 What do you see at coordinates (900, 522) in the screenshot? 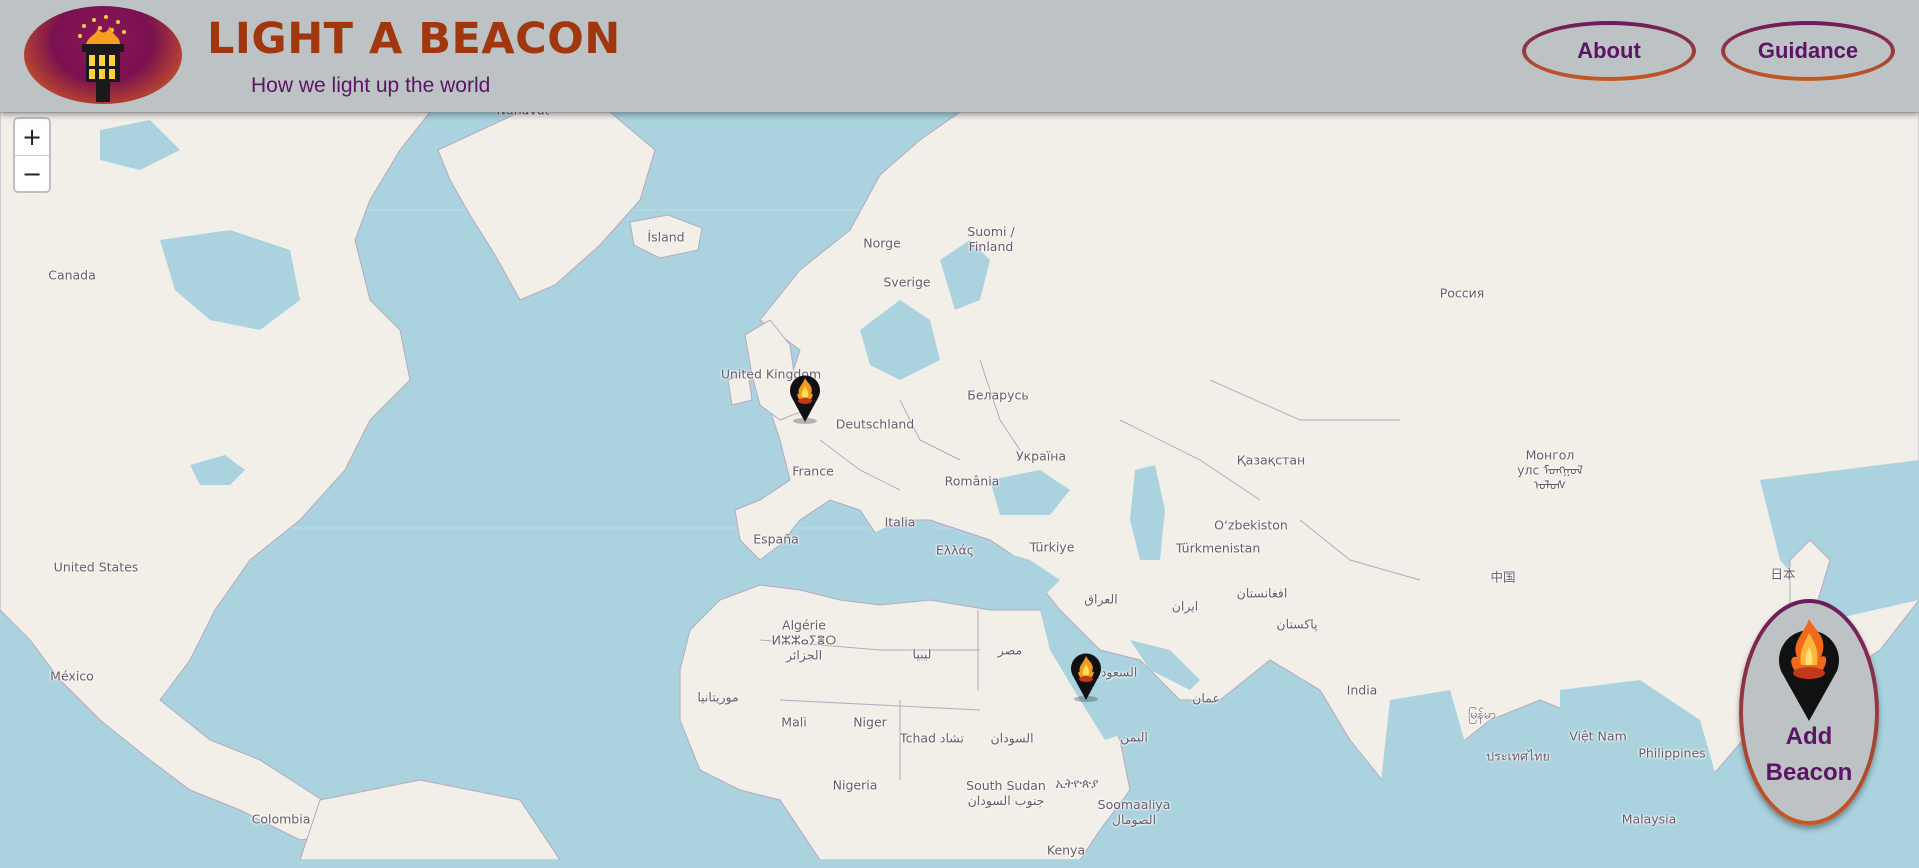
I see `map-label-italy: Italia` at bounding box center [900, 522].